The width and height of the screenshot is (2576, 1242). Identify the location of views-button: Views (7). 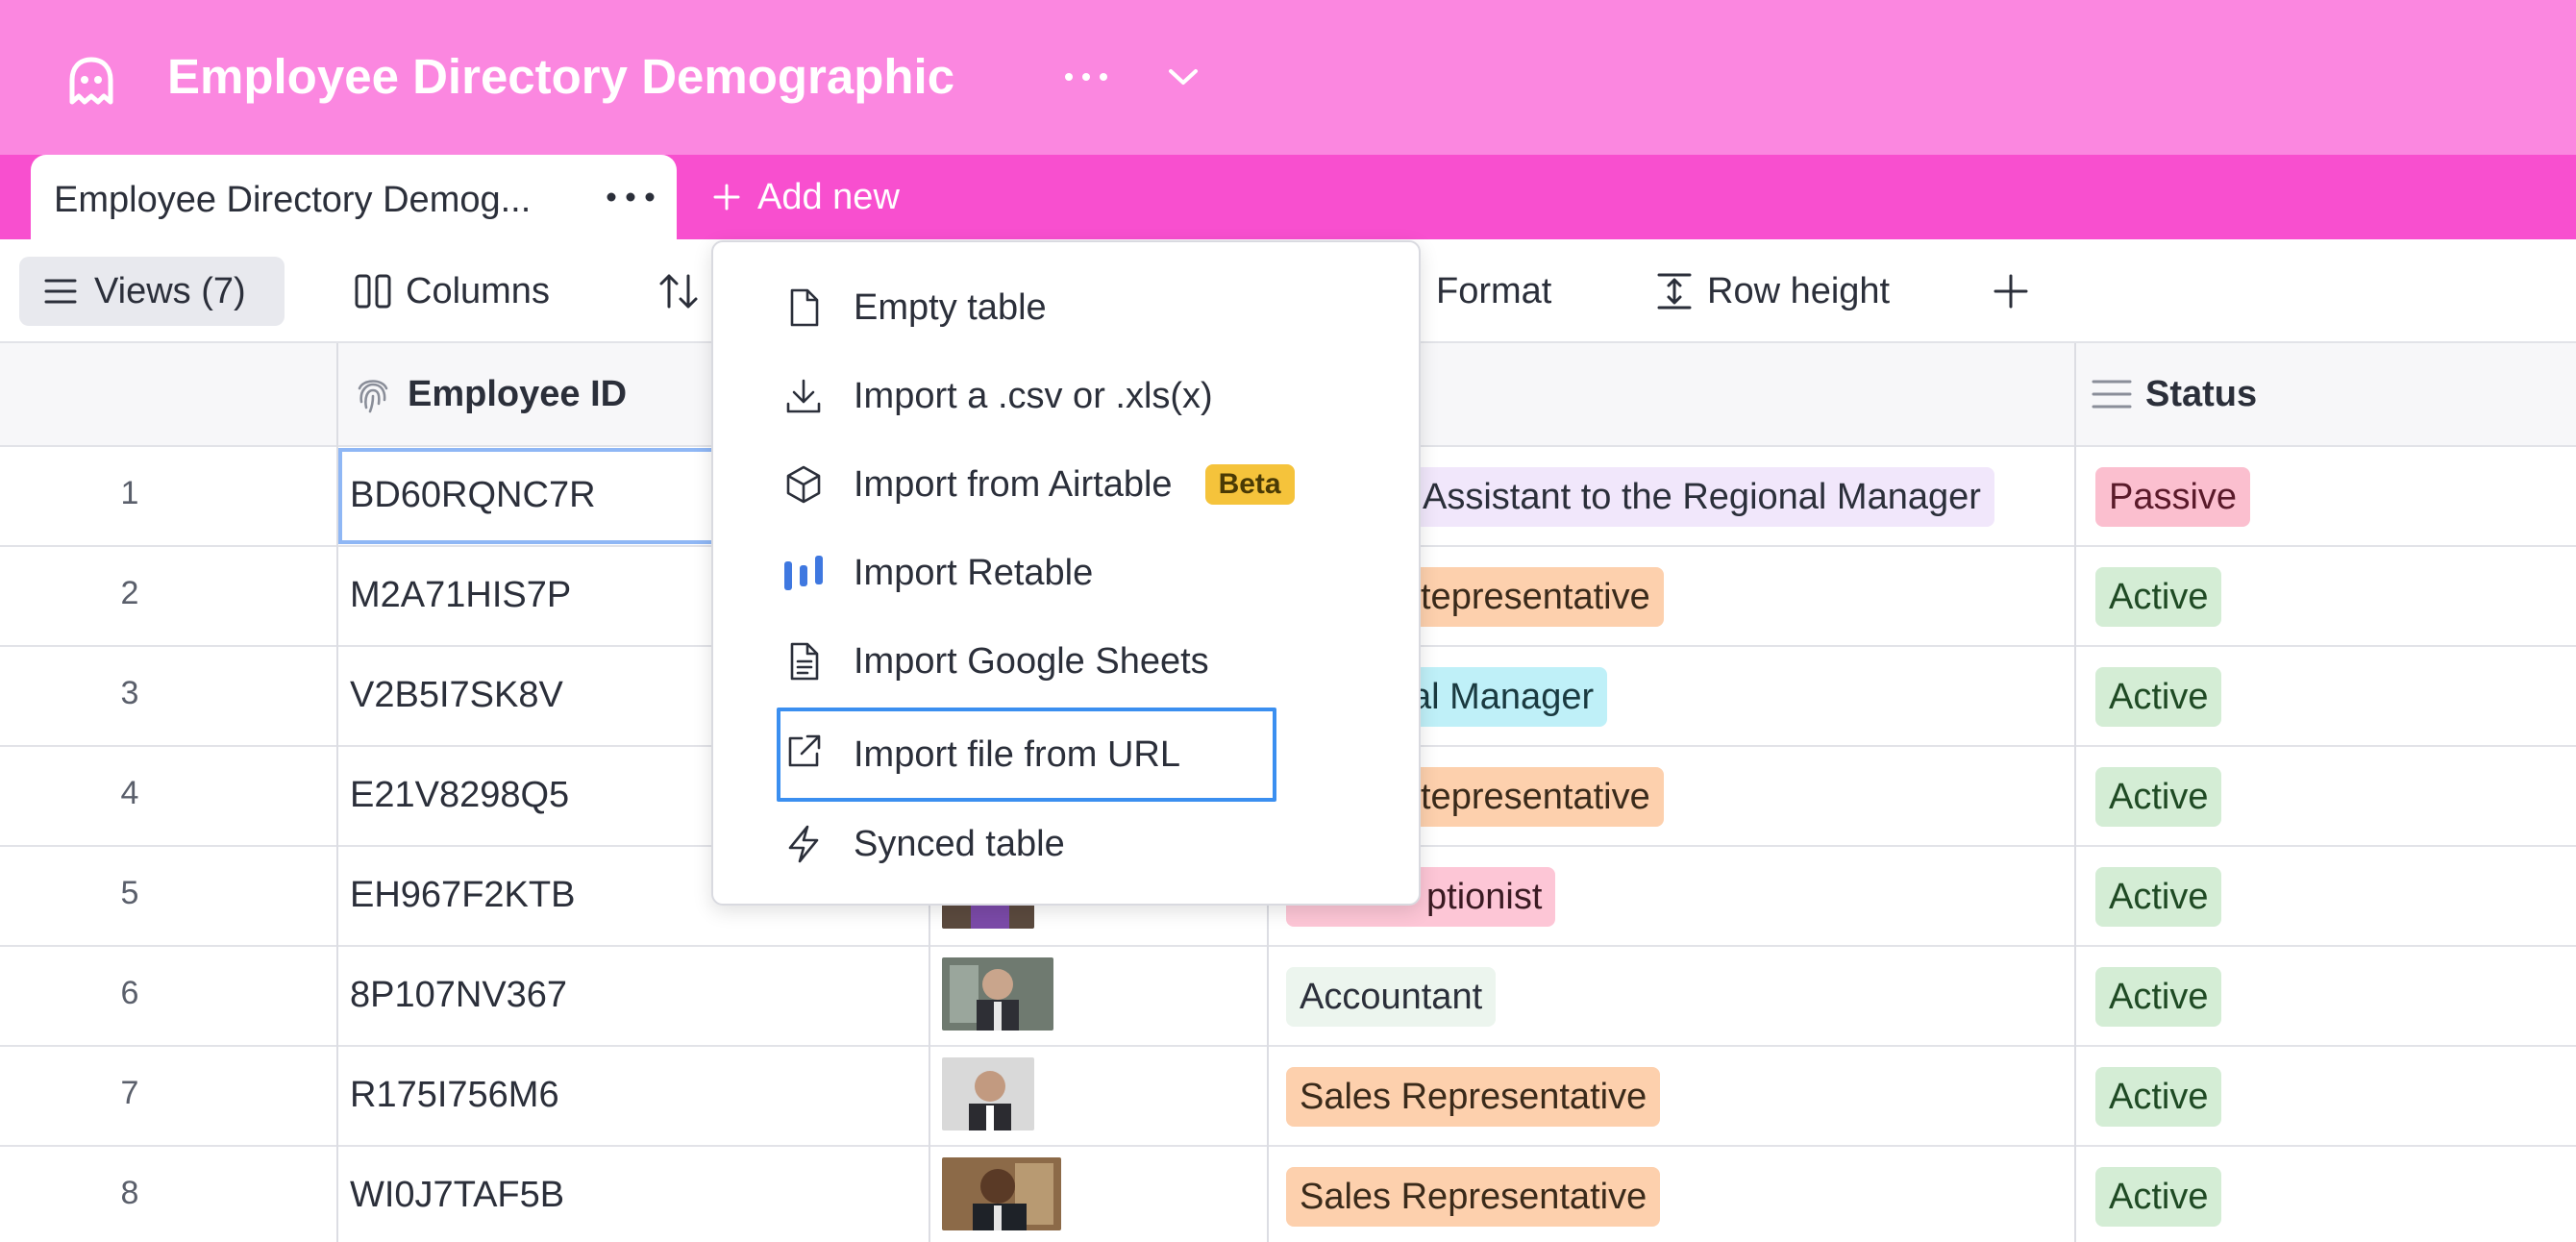
(152, 291).